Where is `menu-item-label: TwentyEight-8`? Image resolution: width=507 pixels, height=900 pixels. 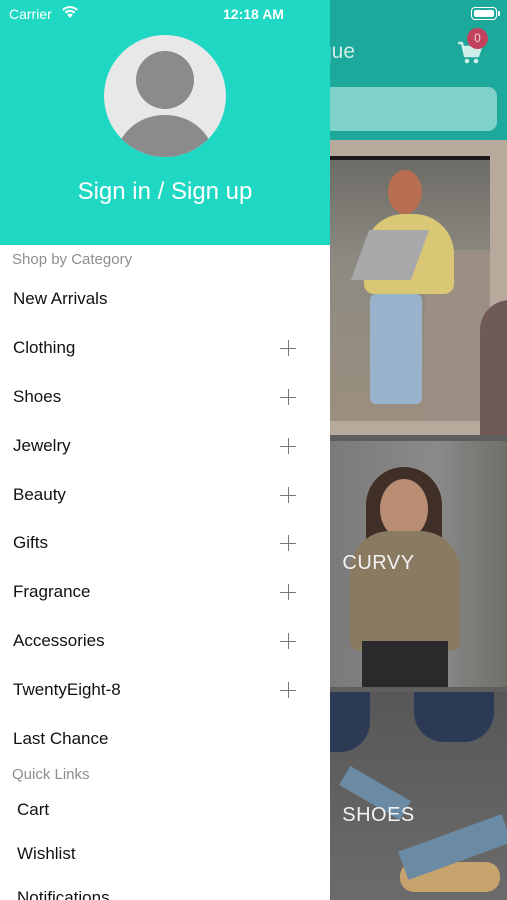 menu-item-label: TwentyEight-8 is located at coordinates (67, 689).